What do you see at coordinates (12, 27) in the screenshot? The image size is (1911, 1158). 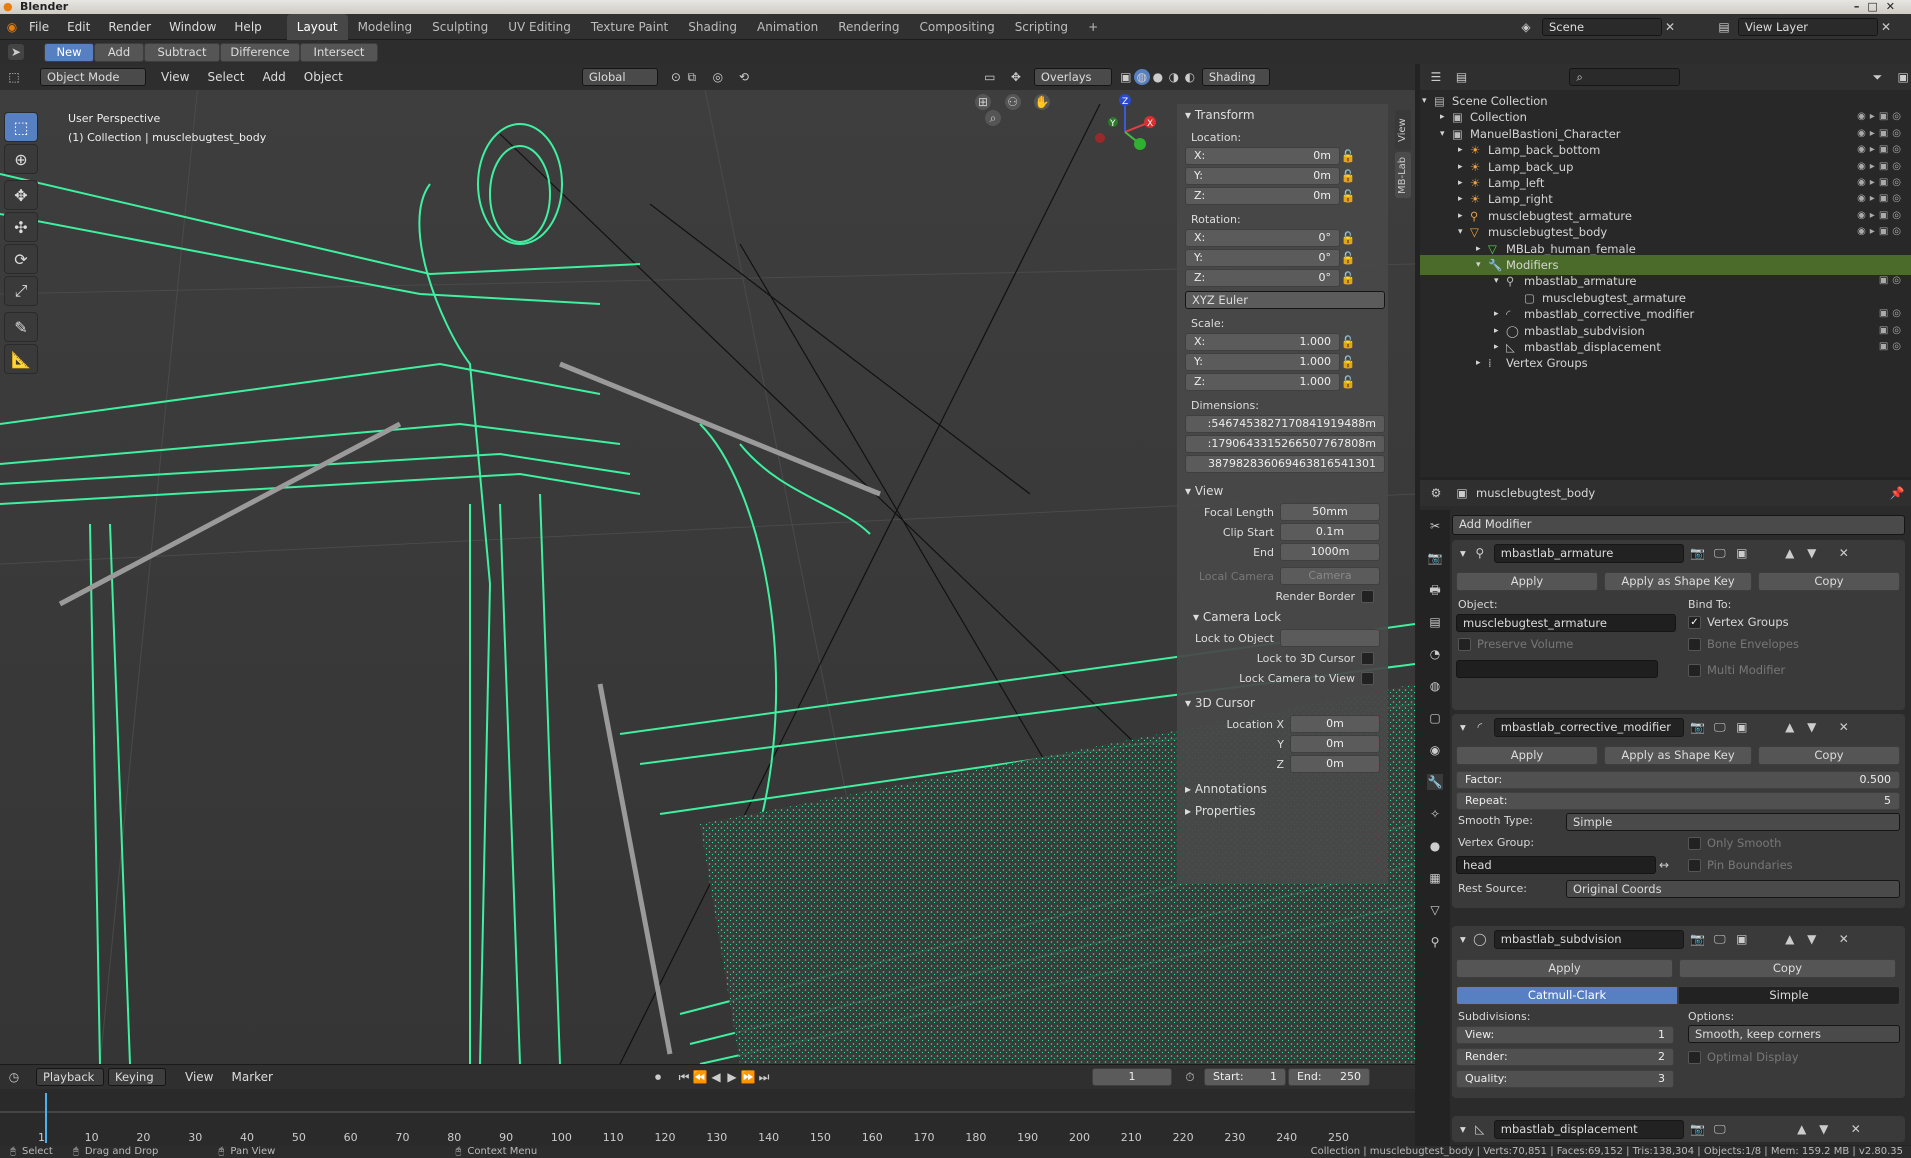 I see `blender-menu-icon: ◉` at bounding box center [12, 27].